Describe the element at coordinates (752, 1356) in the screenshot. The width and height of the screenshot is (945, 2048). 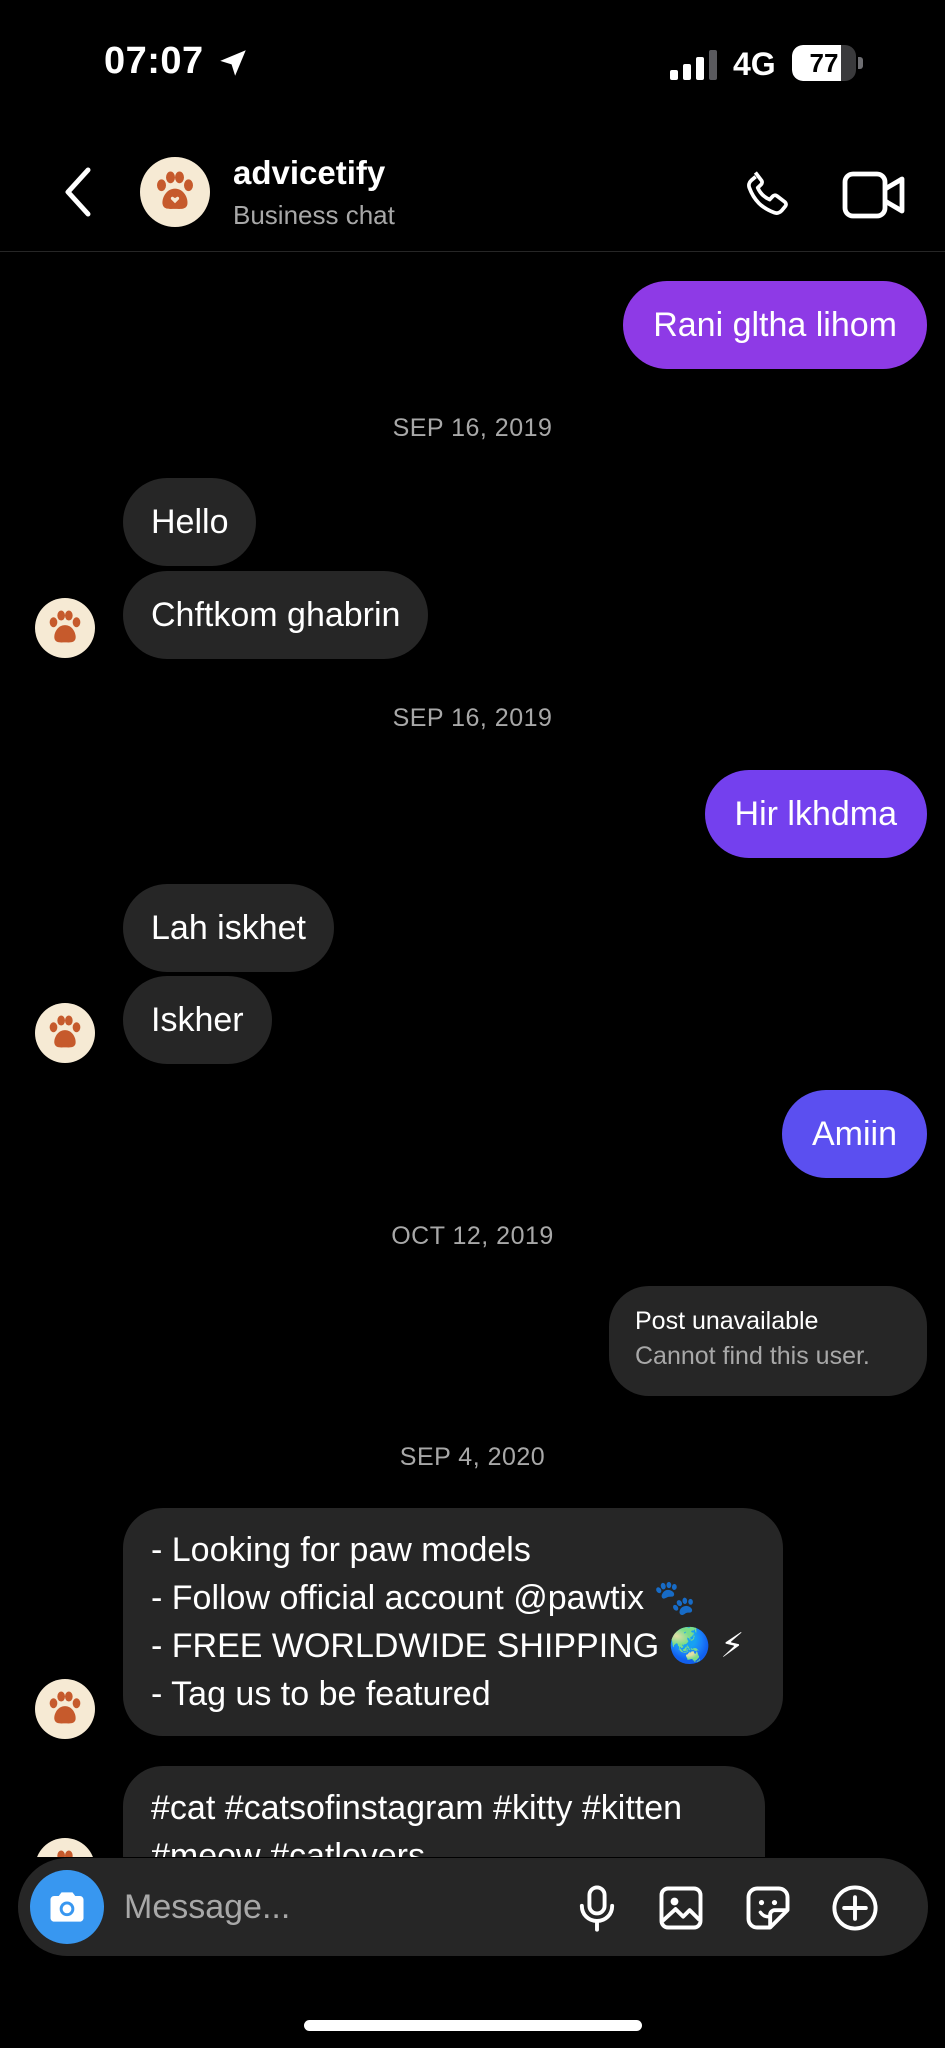
I see `unavailable-subtitle: Cannot find this user.` at that location.